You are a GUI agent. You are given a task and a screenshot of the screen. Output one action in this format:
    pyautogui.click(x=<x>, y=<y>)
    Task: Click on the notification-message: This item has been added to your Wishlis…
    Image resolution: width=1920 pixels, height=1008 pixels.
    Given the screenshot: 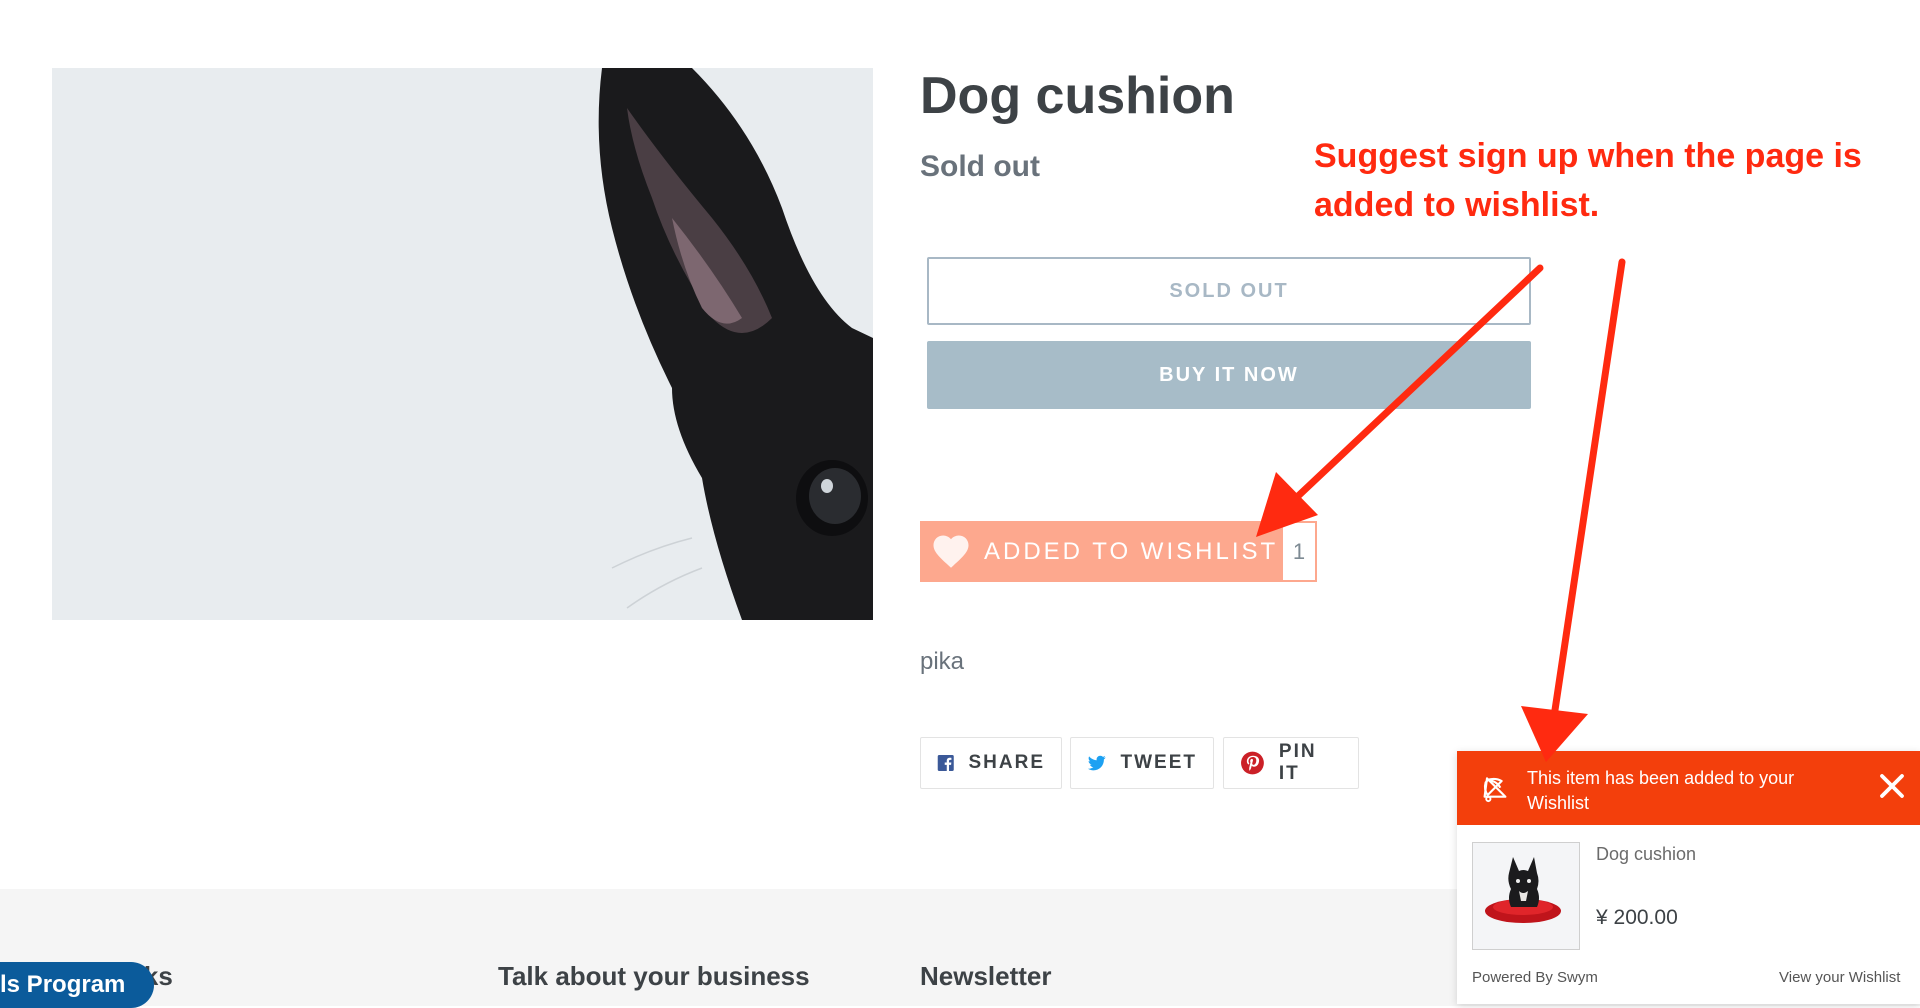 What is the action you would take?
    pyautogui.click(x=1661, y=790)
    